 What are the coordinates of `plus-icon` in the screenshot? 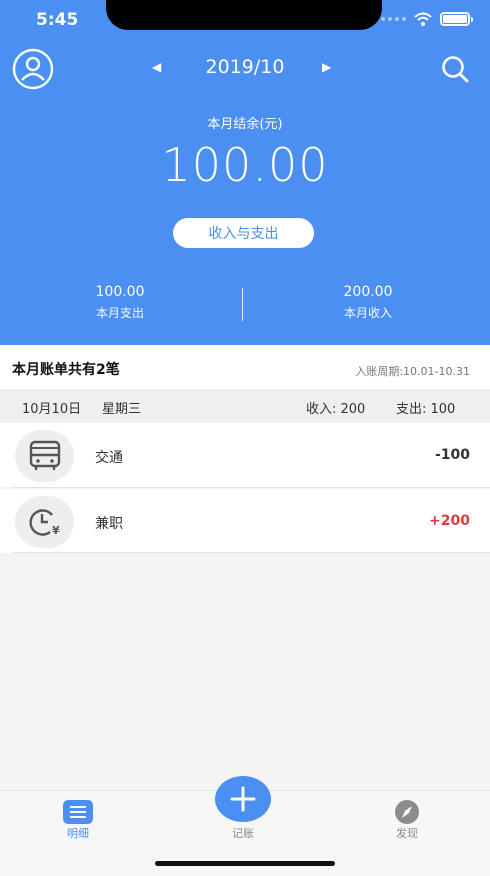 It's located at (243, 799).